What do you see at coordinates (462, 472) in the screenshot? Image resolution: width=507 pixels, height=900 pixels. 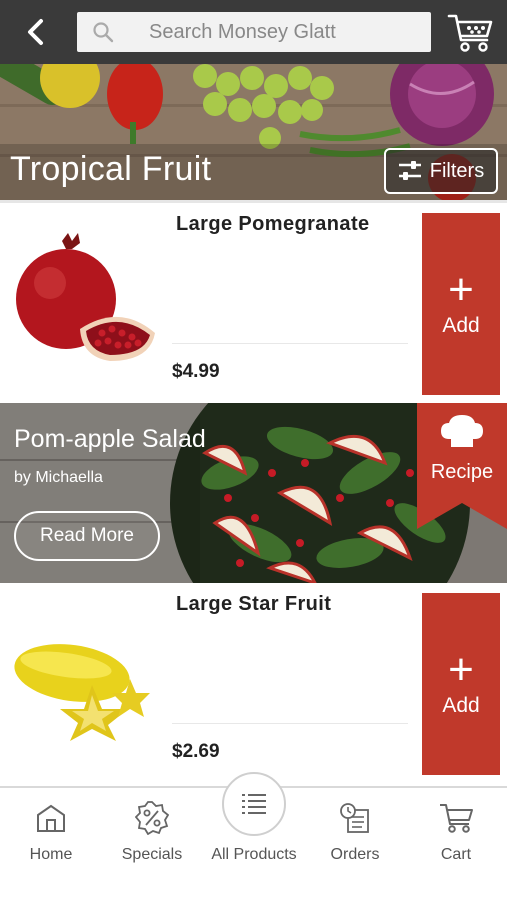 I see `recipe-tag-label: Recipe` at bounding box center [462, 472].